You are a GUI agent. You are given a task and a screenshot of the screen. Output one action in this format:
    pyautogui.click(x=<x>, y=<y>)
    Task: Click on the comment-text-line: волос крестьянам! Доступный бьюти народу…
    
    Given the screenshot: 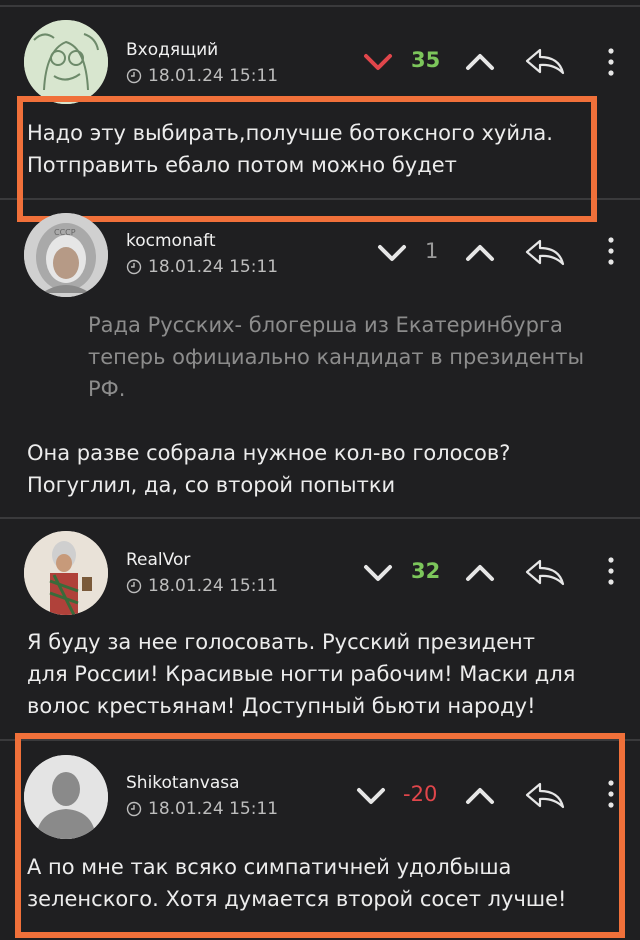 What is the action you would take?
    pyautogui.click(x=281, y=706)
    